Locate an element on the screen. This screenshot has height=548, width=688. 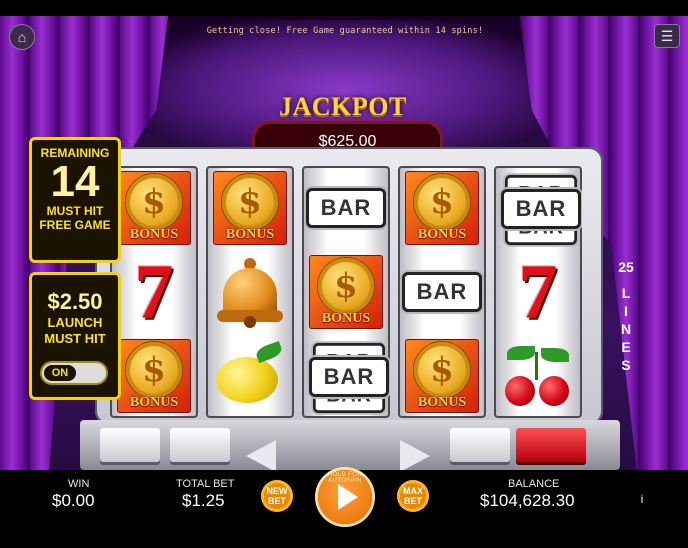
jackpot-title: JACKPOT is located at coordinates (343, 106).